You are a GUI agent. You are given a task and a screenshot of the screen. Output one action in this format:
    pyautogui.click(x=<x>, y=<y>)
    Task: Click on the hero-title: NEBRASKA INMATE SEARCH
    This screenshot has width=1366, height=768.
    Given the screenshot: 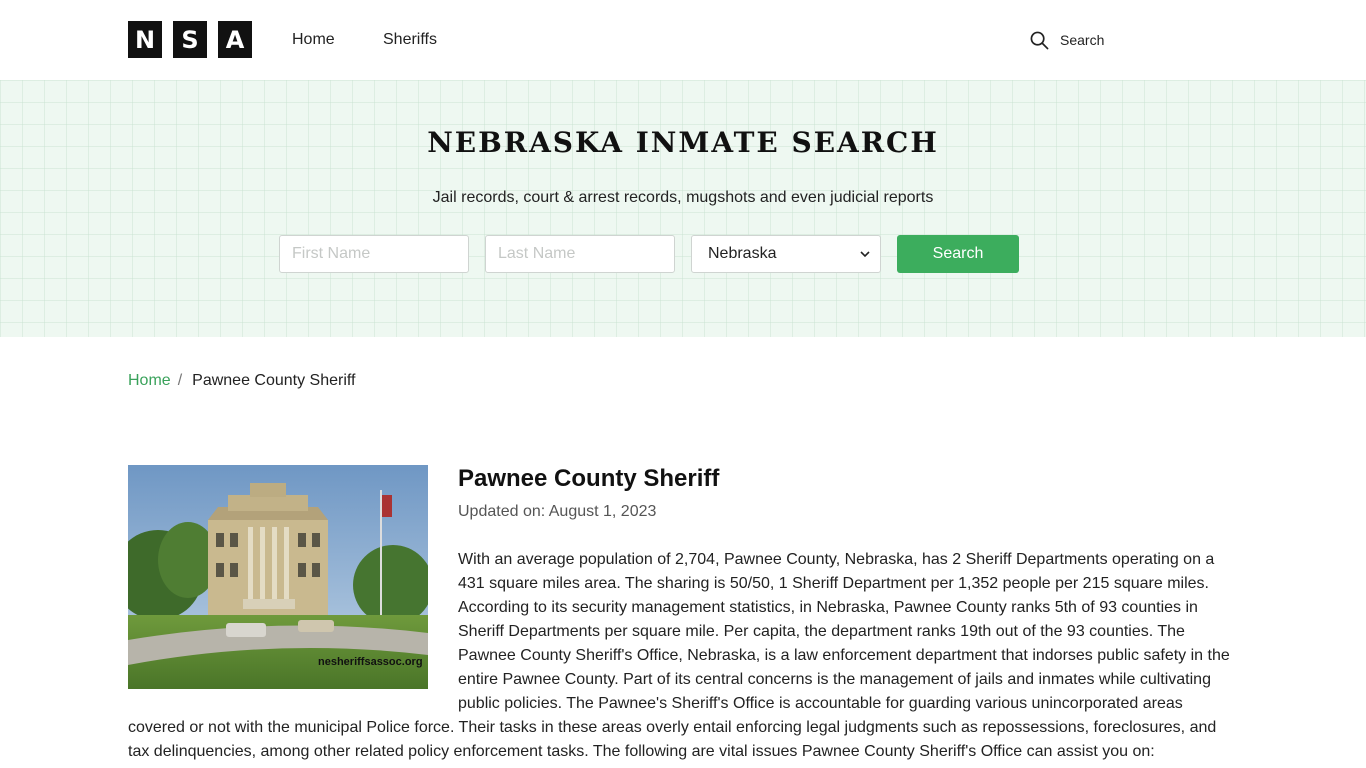 What is the action you would take?
    pyautogui.click(x=683, y=142)
    